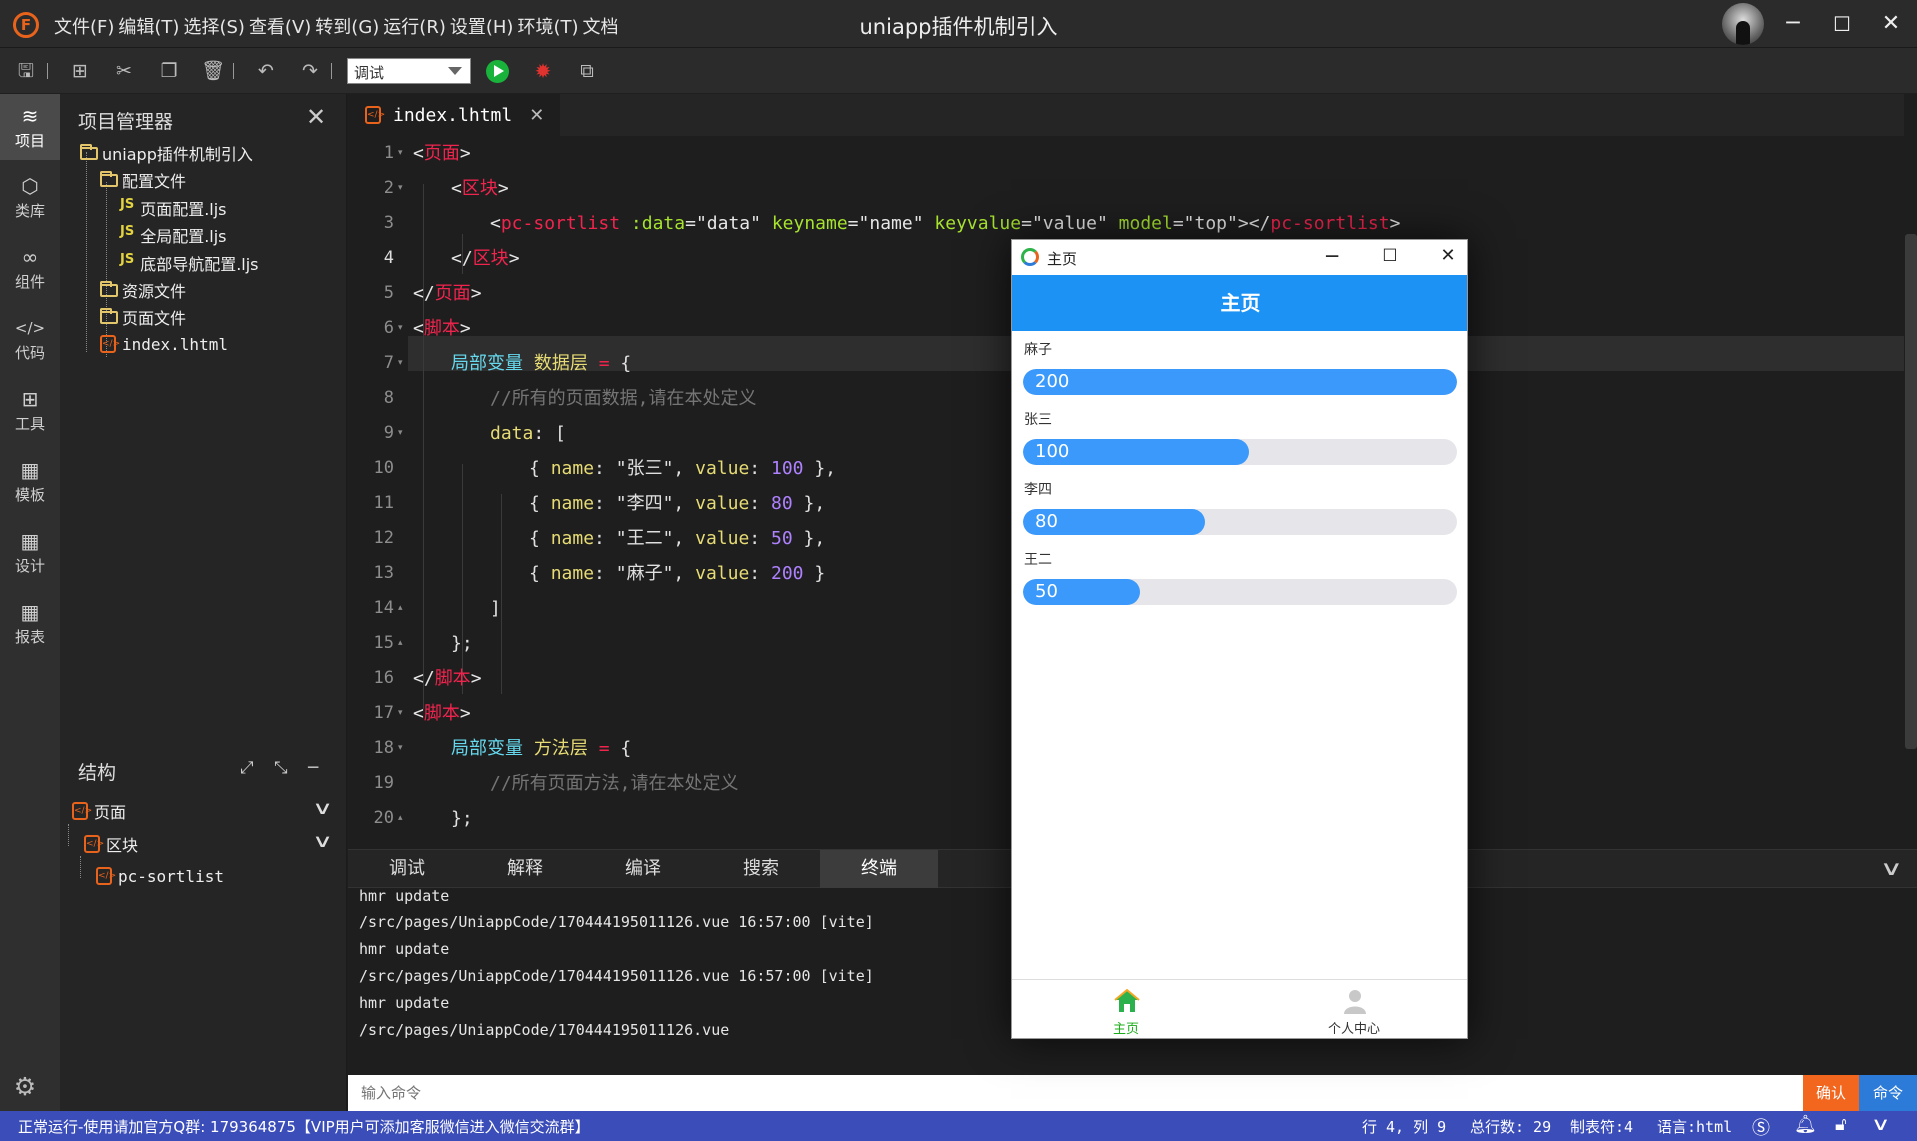 The height and width of the screenshot is (1141, 1917). What do you see at coordinates (1743, 24) in the screenshot?
I see `user-avatar` at bounding box center [1743, 24].